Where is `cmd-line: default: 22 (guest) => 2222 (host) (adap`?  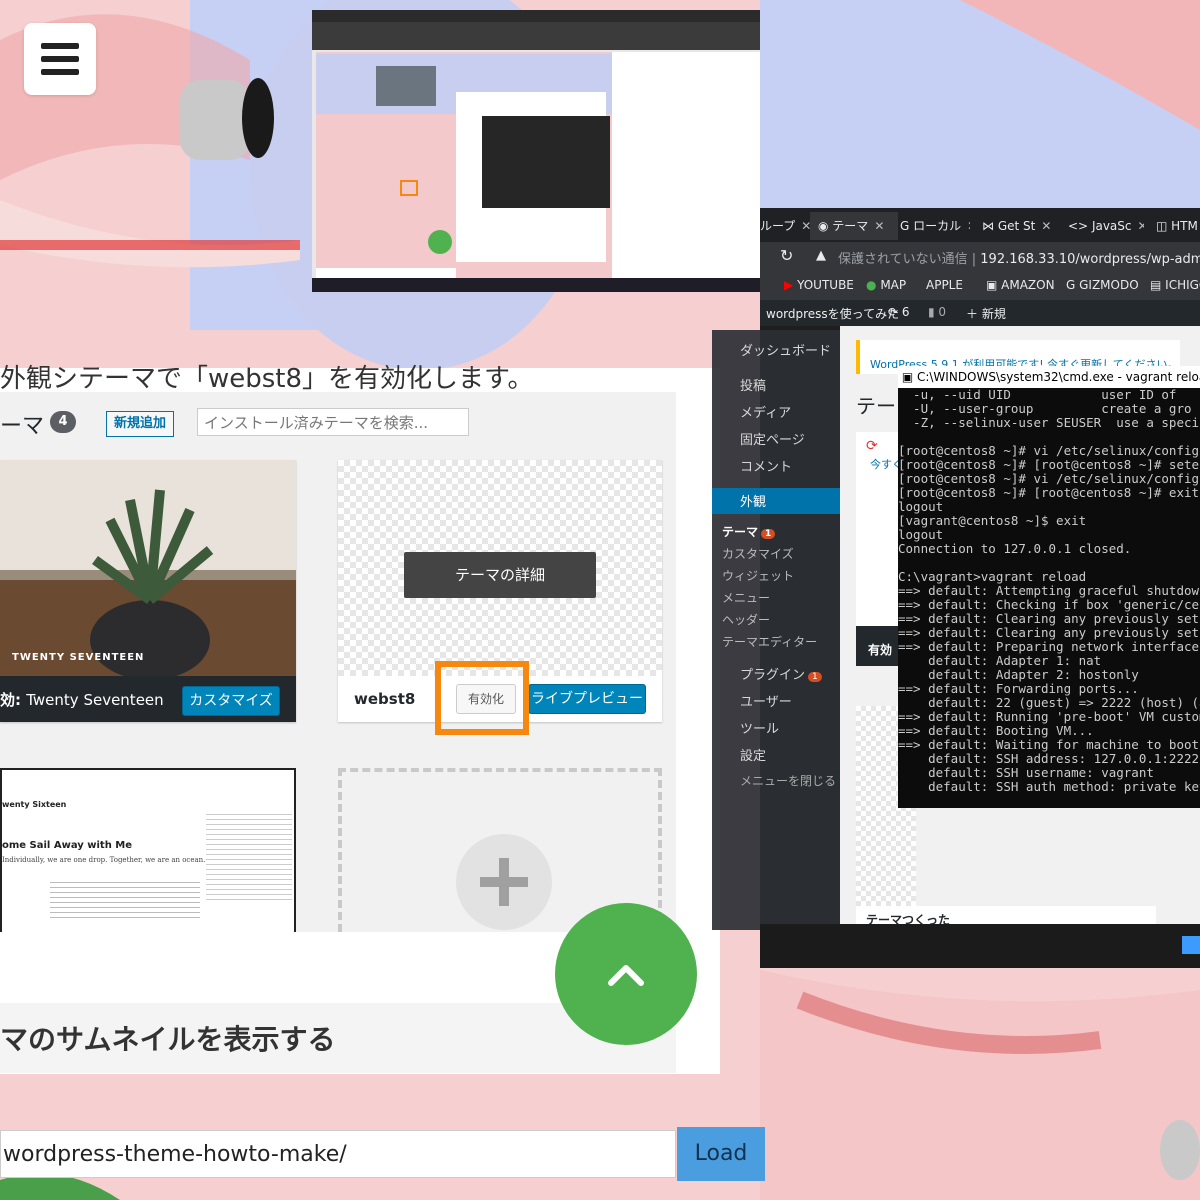
cmd-line: default: 22 (guest) => 2222 (host) (adap is located at coordinates (1049, 702).